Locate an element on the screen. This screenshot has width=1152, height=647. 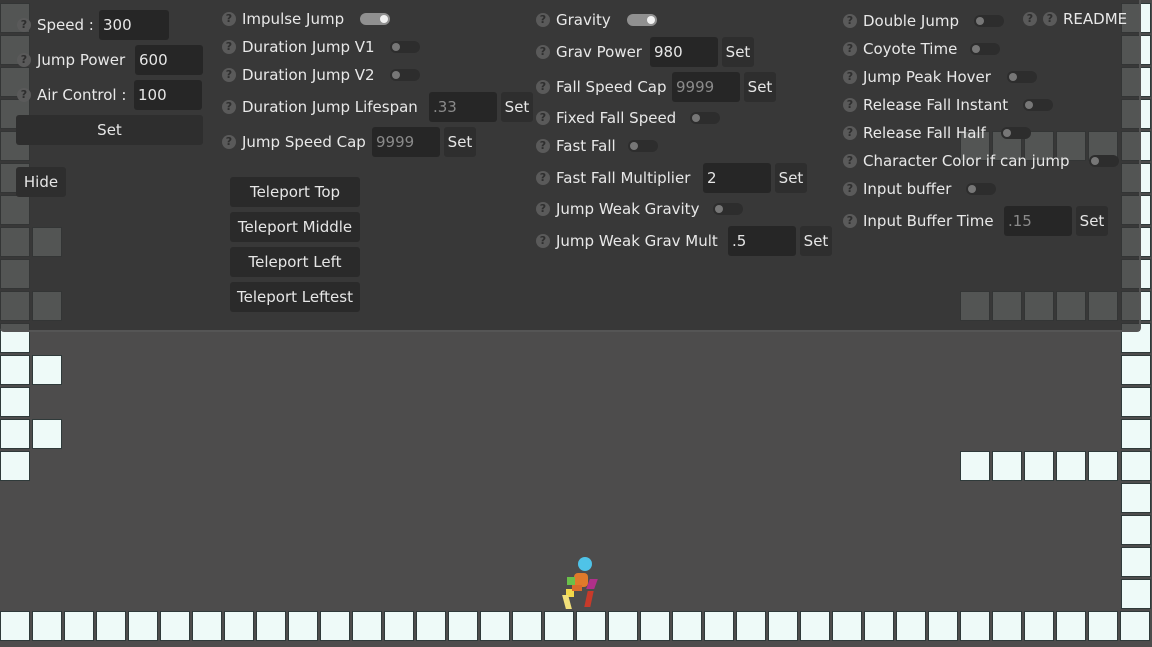
release-fall-half-toggle is located at coordinates (1016, 133).